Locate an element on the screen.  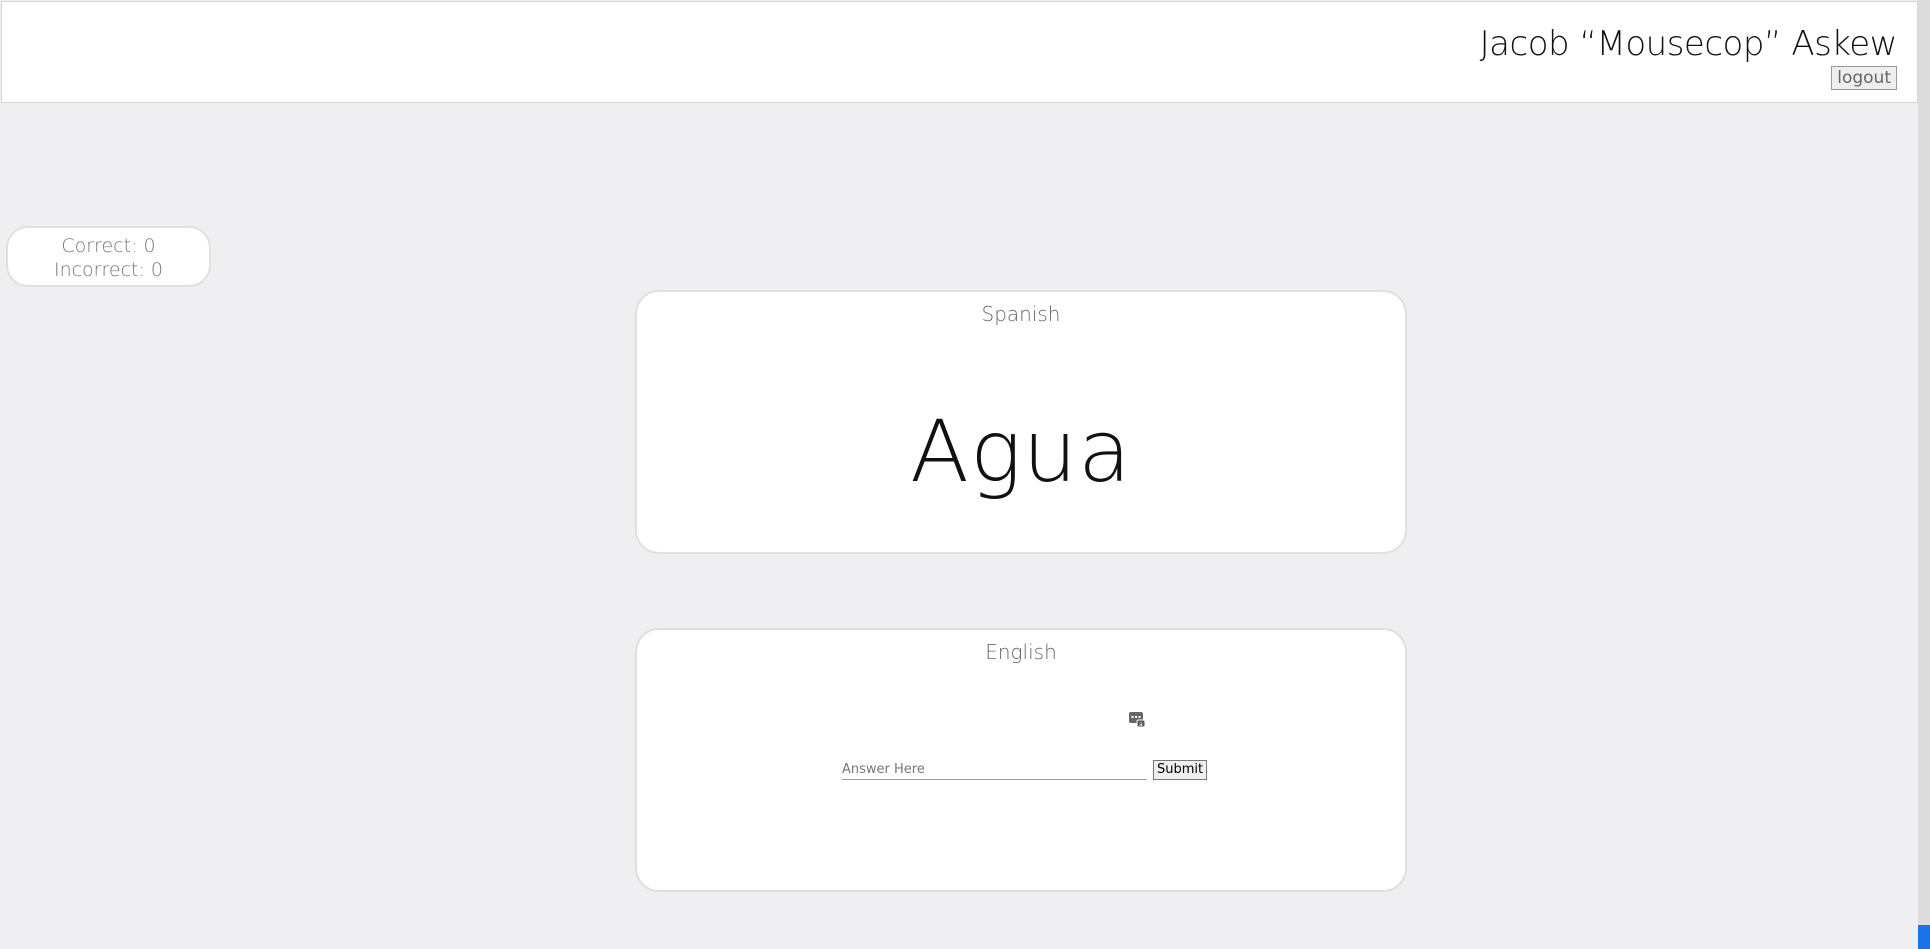
correct-count: Correct: 0 is located at coordinates (108, 246).